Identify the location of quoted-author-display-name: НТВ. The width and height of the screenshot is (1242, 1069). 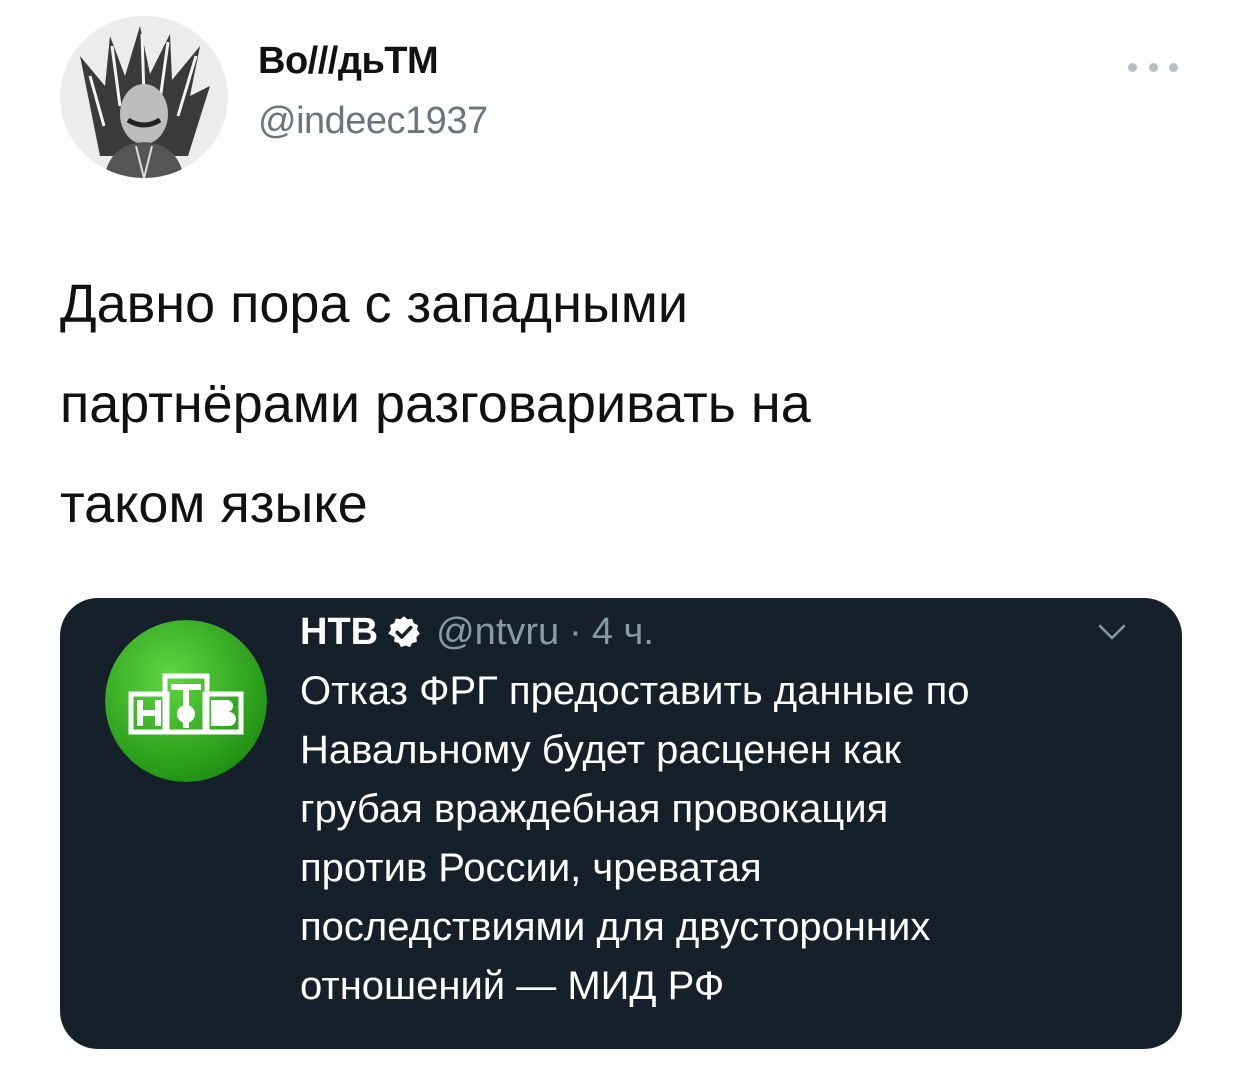
(339, 632).